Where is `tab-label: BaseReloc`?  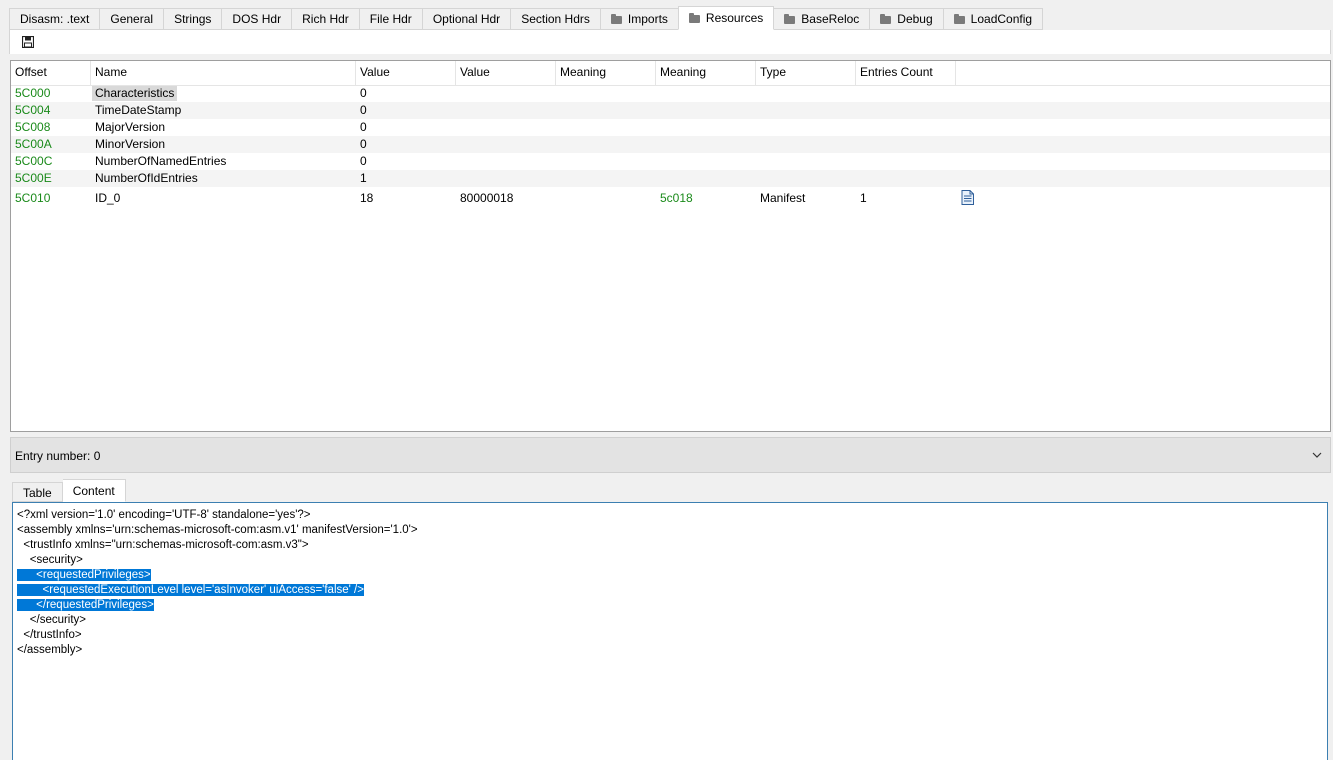 tab-label: BaseReloc is located at coordinates (830, 19).